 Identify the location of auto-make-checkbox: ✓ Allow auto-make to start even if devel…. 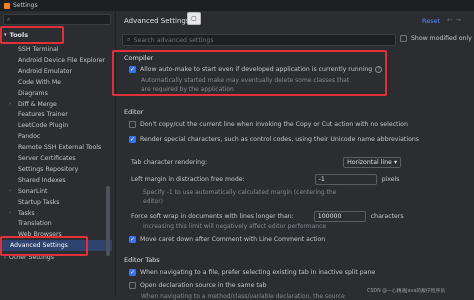
(256, 69).